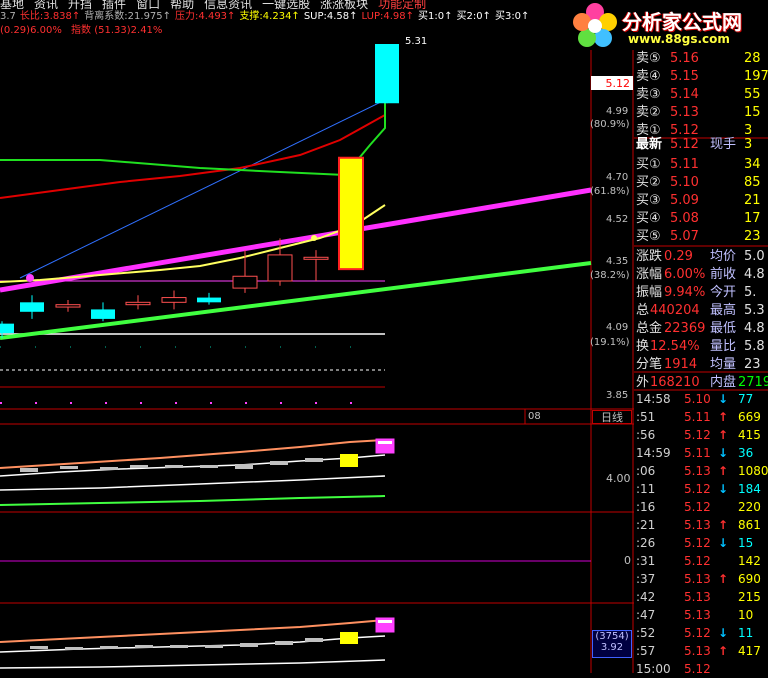  I want to click on tick-time: :51, so click(646, 417).